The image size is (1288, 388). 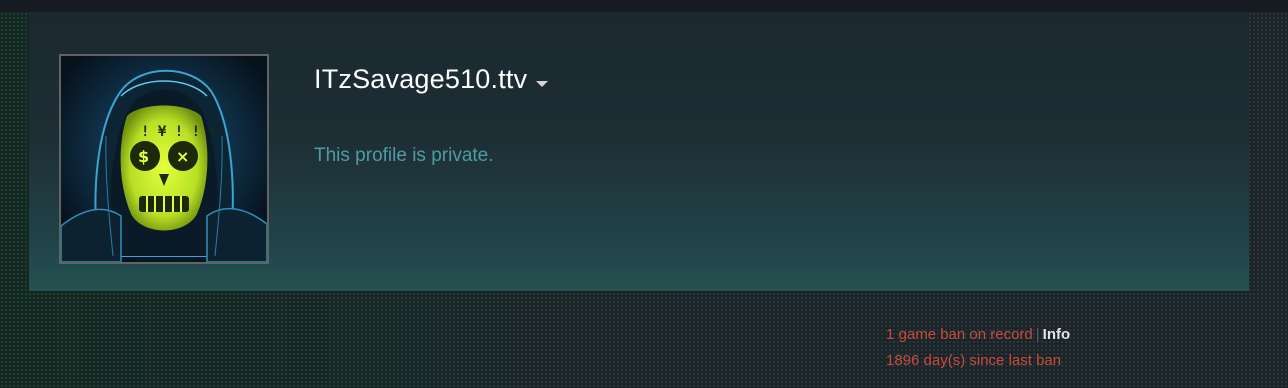 What do you see at coordinates (974, 360) in the screenshot?
I see `days-since-ban-text: 1896 day(s) since last ban` at bounding box center [974, 360].